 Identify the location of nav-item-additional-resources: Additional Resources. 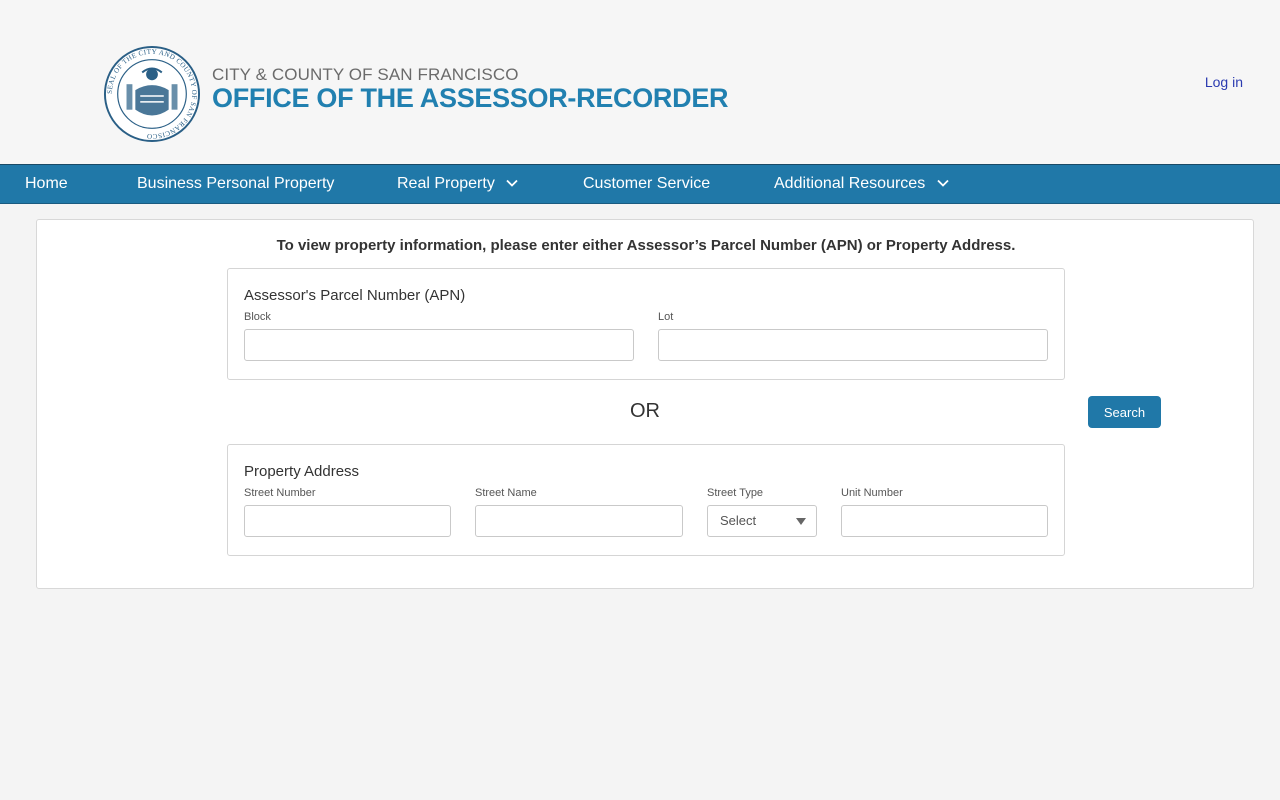
(862, 184).